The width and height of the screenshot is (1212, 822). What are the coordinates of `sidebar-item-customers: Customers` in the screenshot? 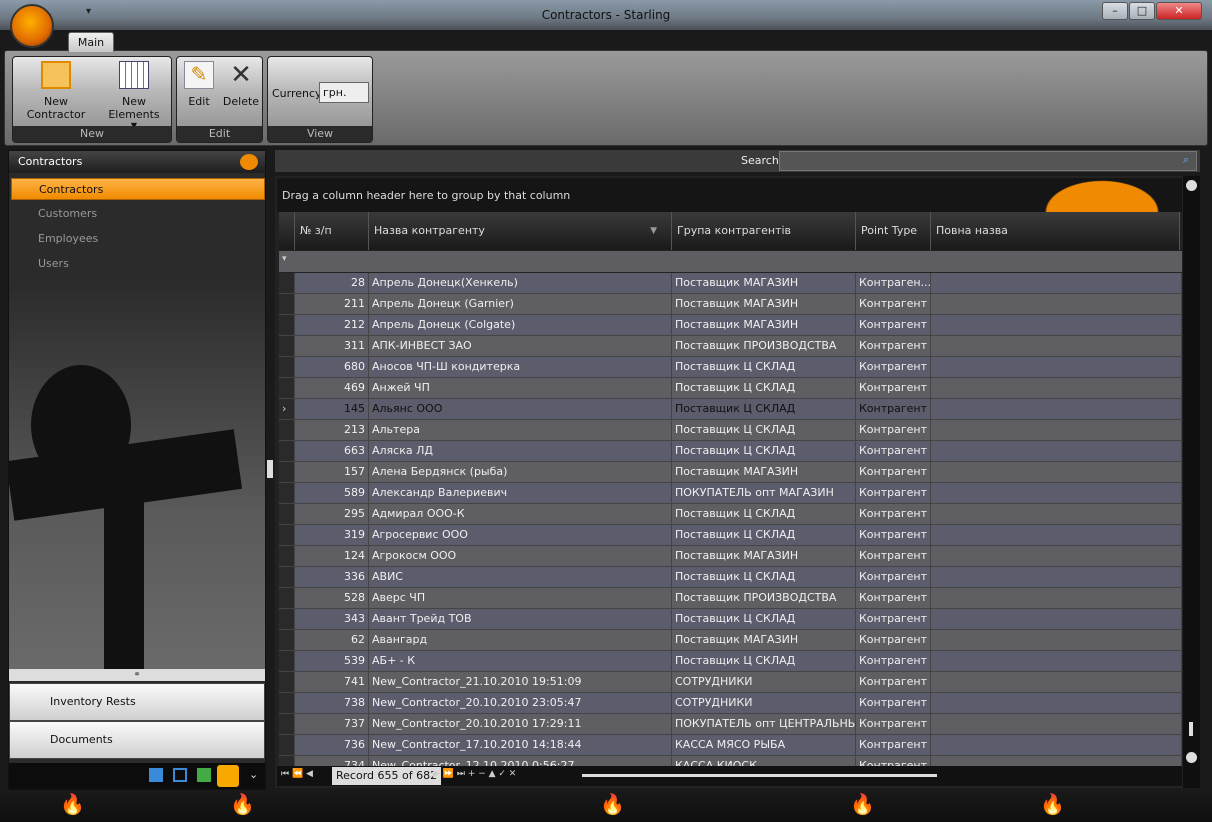 It's located at (138, 214).